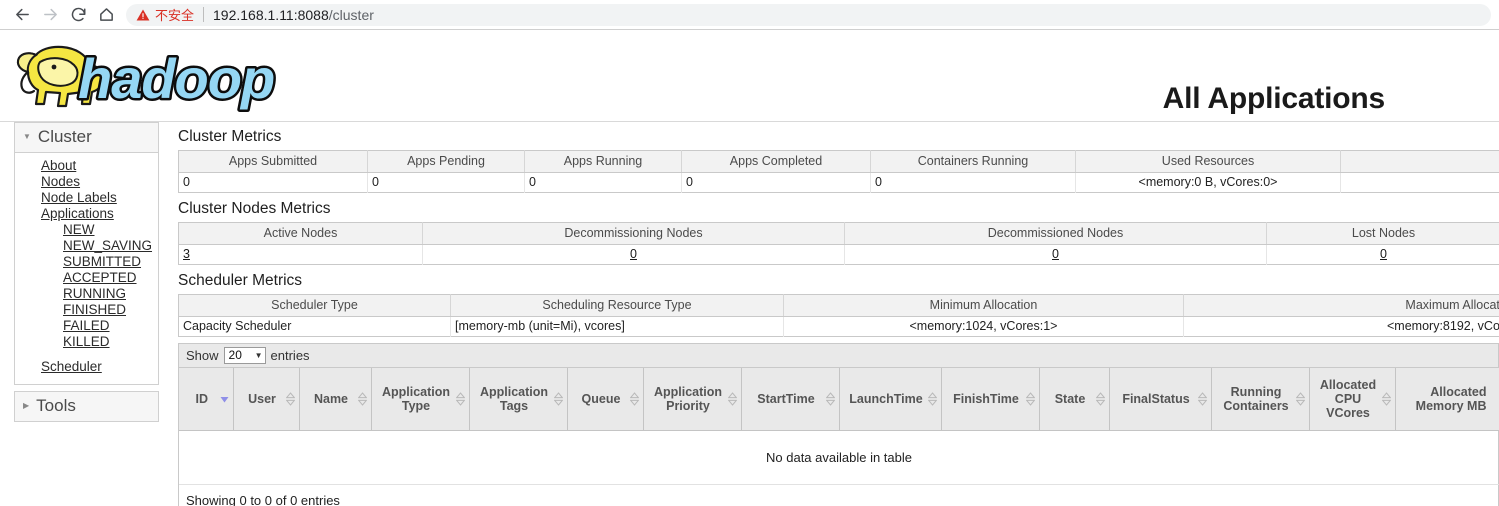 Image resolution: width=1499 pixels, height=506 pixels. I want to click on col-application-tags-label: Application Tags, so click(514, 398).